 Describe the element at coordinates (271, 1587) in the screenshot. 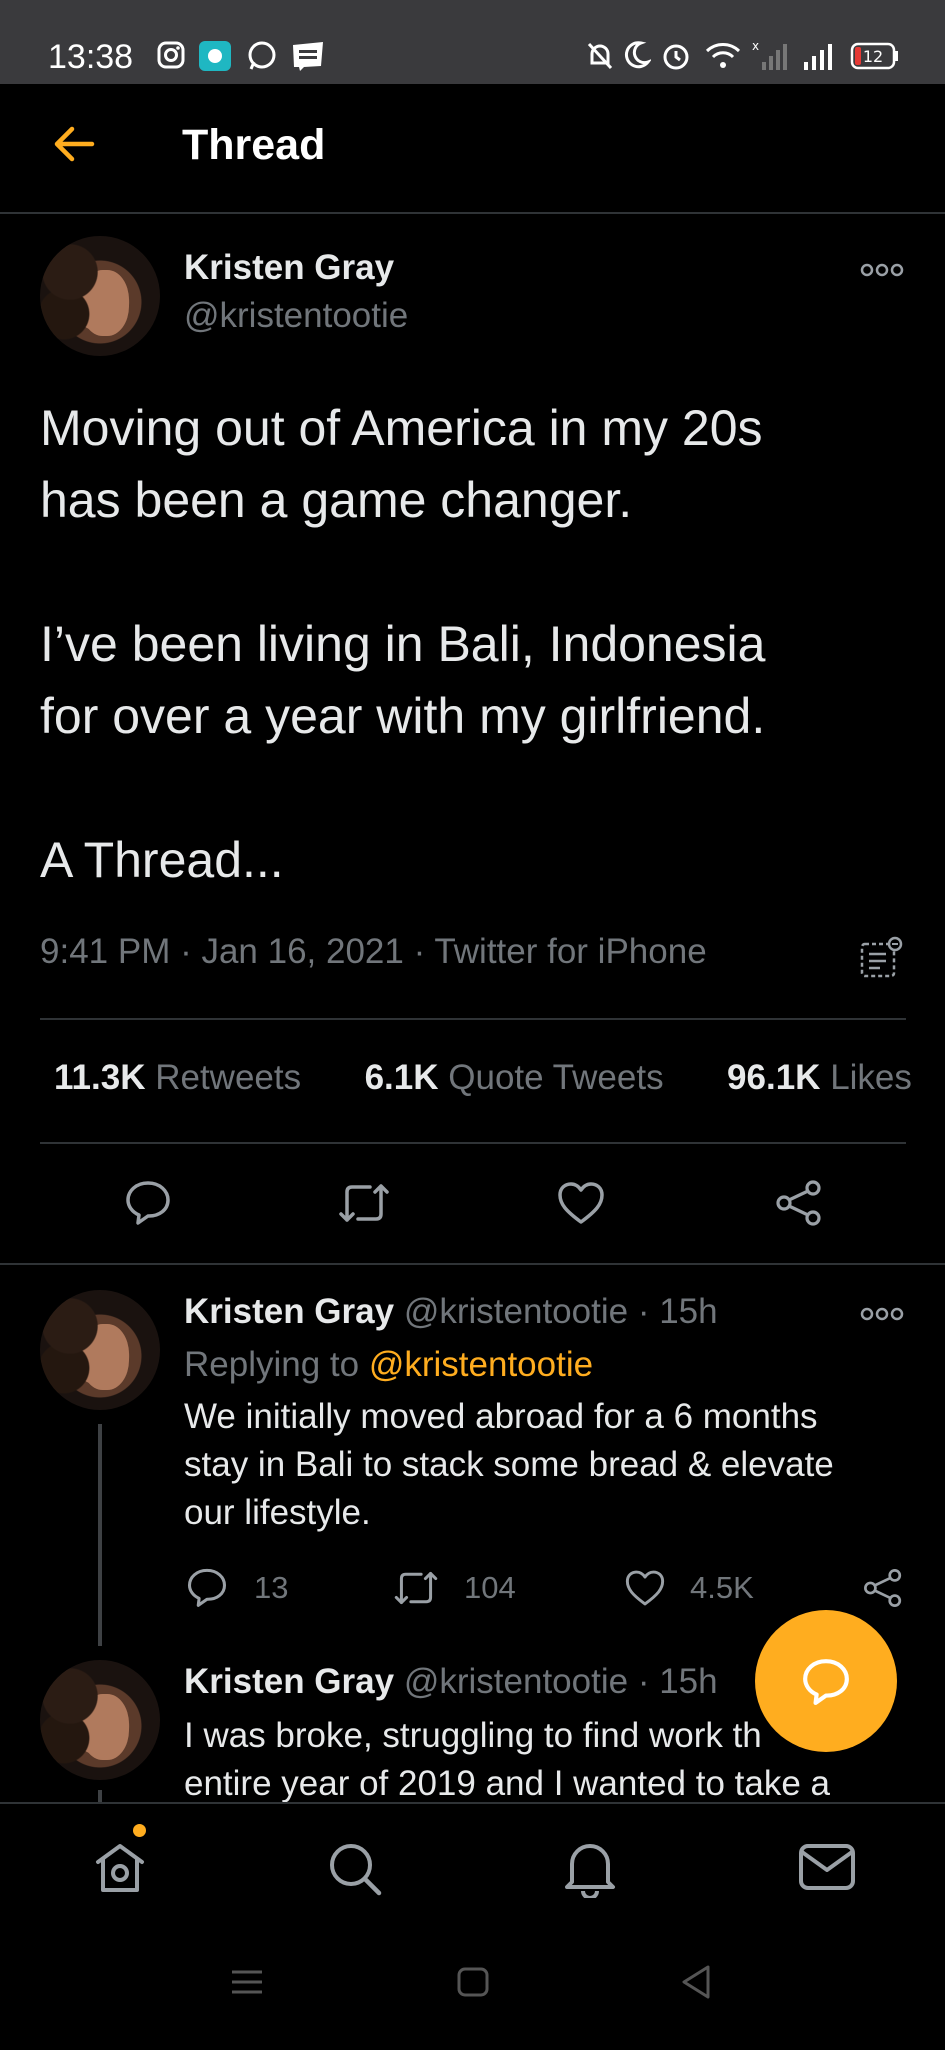

I see `reply-count: 13` at that location.